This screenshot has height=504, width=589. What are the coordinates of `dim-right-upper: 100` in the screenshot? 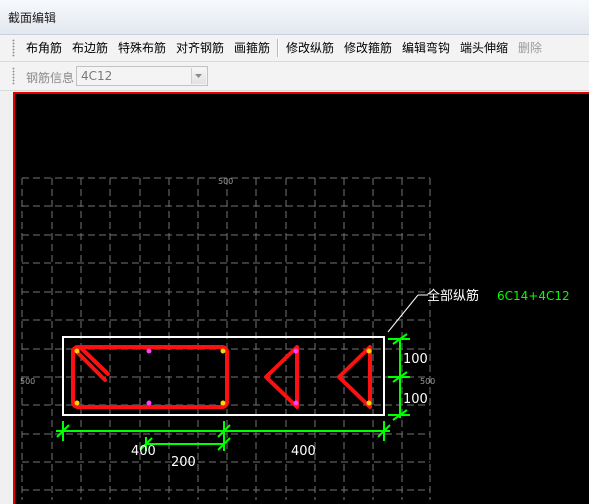 It's located at (415, 359).